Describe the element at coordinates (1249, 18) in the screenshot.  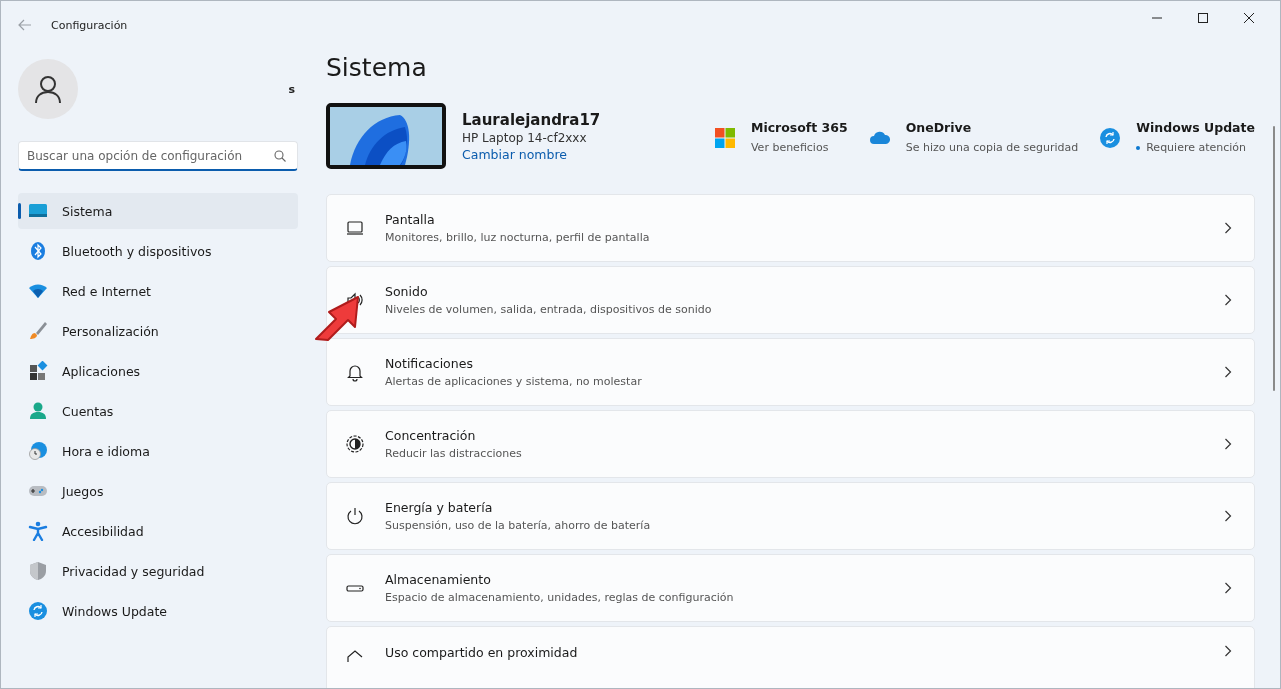
I see `close-icon` at that location.